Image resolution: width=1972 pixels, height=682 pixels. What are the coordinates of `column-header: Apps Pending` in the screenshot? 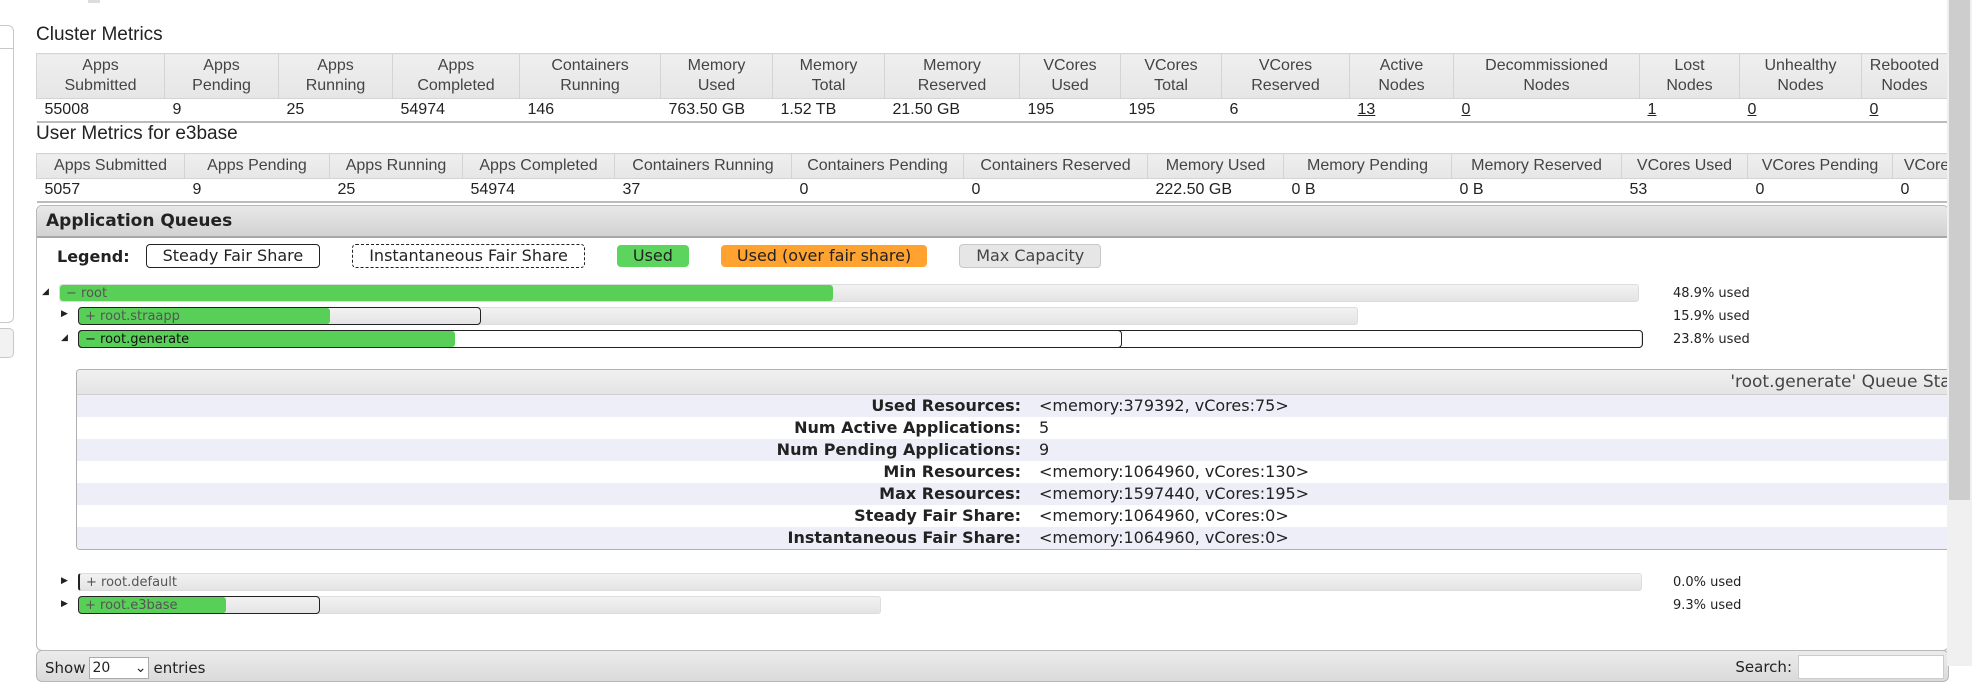 It's located at (257, 166).